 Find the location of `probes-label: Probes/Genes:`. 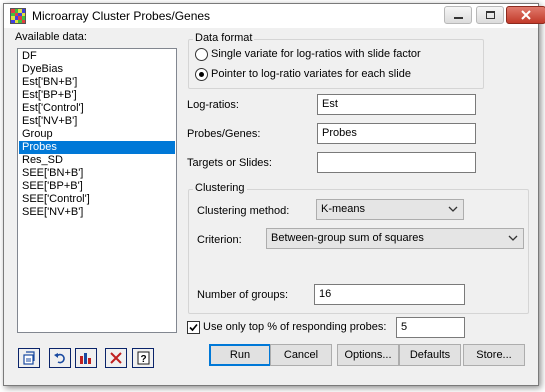

probes-label: Probes/Genes: is located at coordinates (224, 134).